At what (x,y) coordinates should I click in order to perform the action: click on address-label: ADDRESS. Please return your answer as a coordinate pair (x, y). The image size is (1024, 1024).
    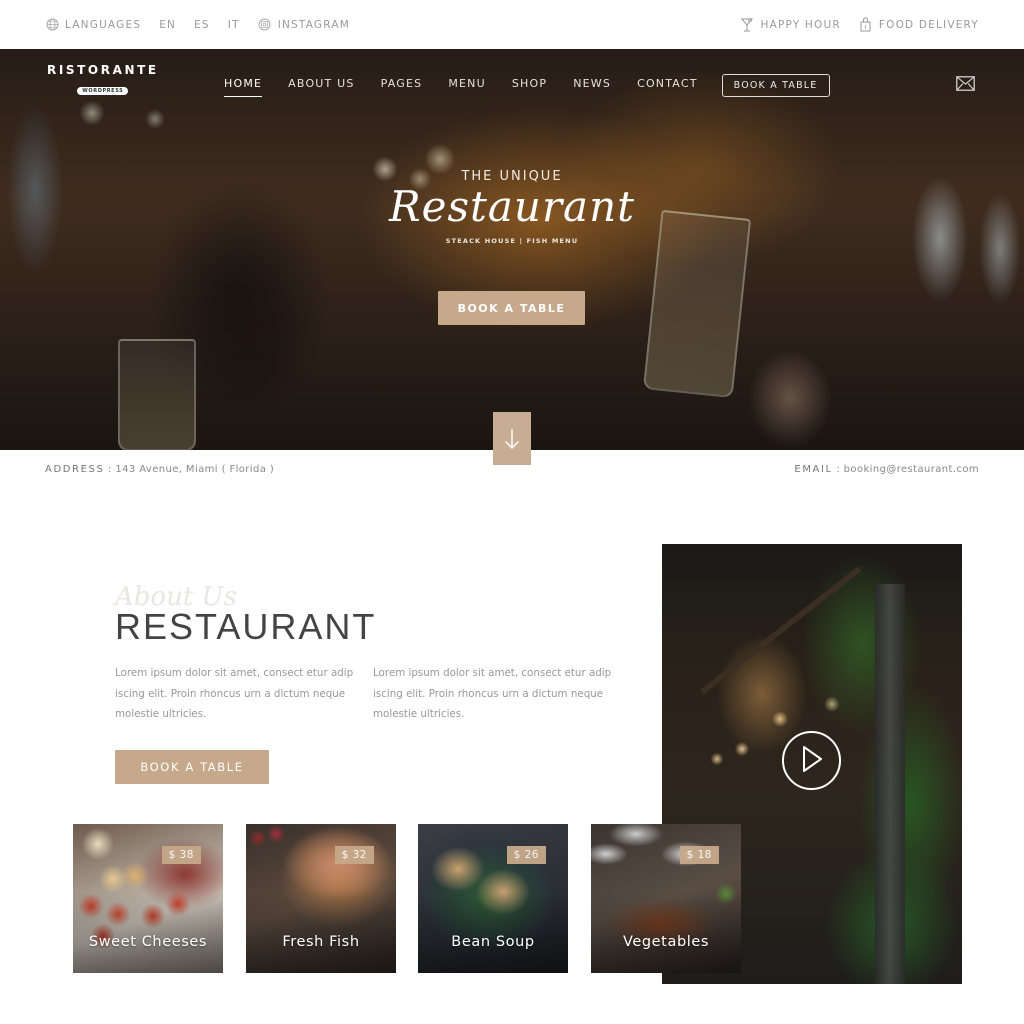
    Looking at the image, I should click on (75, 469).